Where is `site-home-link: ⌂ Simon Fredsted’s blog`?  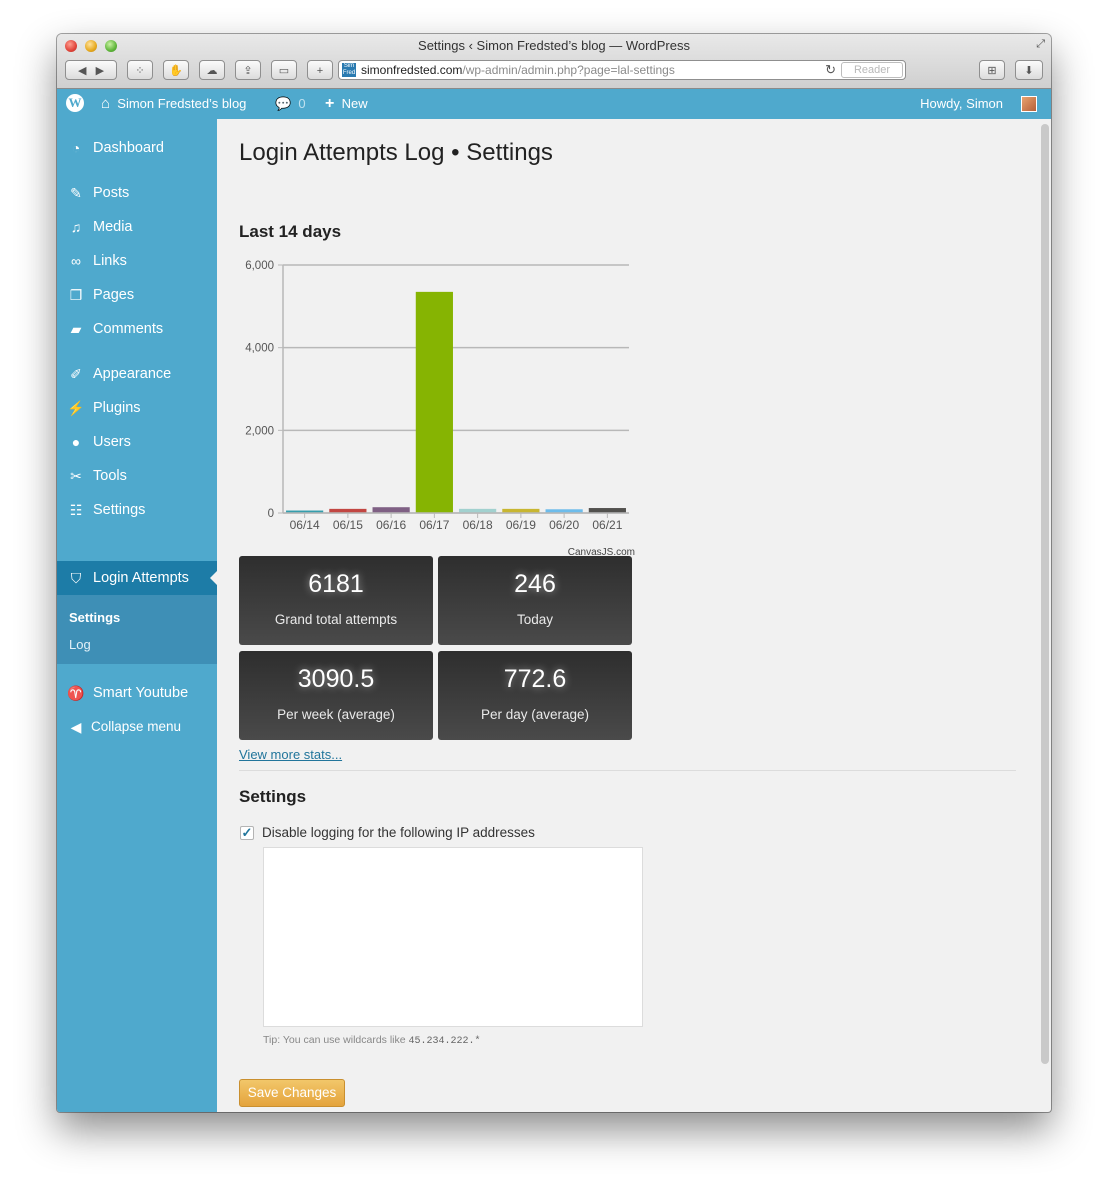 site-home-link: ⌂ Simon Fredsted’s blog is located at coordinates (173, 104).